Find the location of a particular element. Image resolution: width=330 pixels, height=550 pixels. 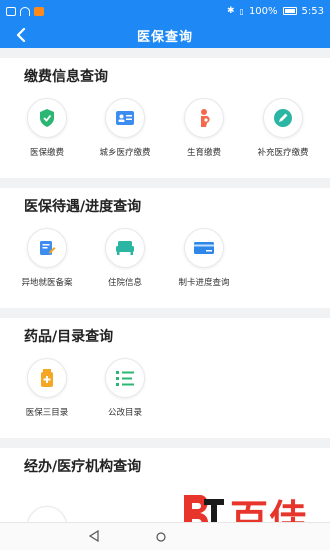

nav-bar: 医保查询 is located at coordinates (165, 35).